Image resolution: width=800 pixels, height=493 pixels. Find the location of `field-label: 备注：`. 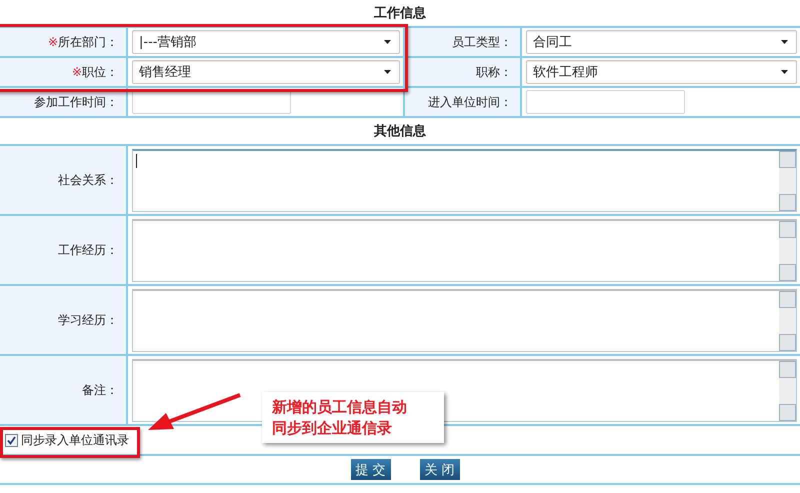

field-label: 备注： is located at coordinates (100, 390).